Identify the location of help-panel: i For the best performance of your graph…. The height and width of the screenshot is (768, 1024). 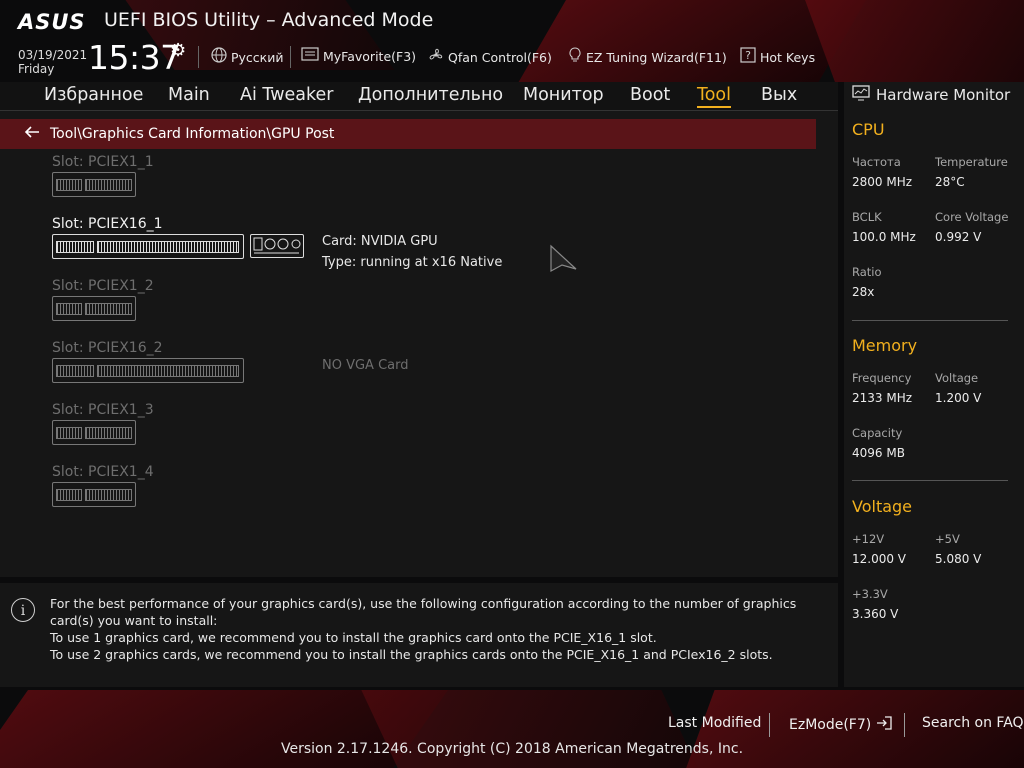
(419, 635).